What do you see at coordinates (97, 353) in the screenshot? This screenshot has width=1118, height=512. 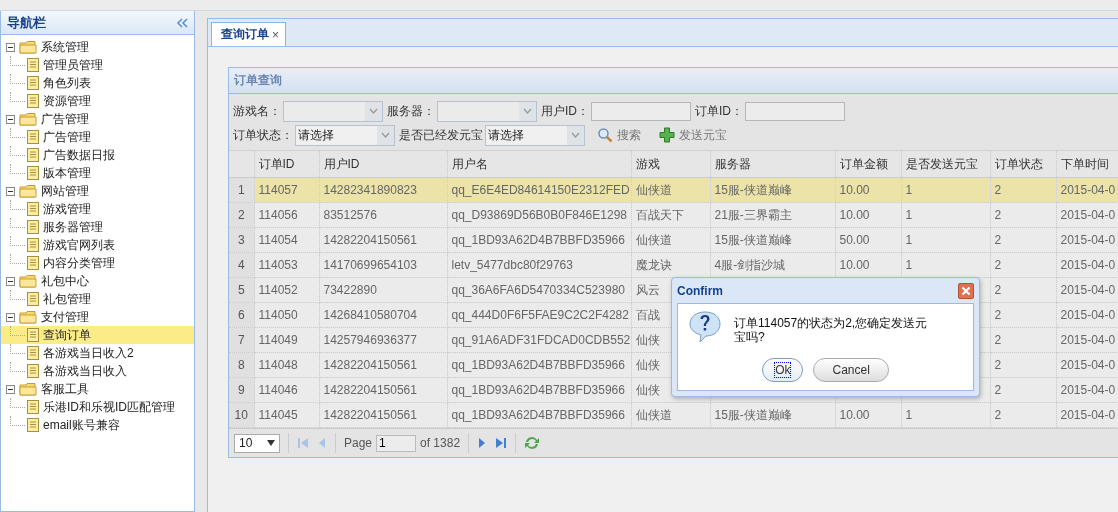 I see `tree-item: 各游戏当日收入2` at bounding box center [97, 353].